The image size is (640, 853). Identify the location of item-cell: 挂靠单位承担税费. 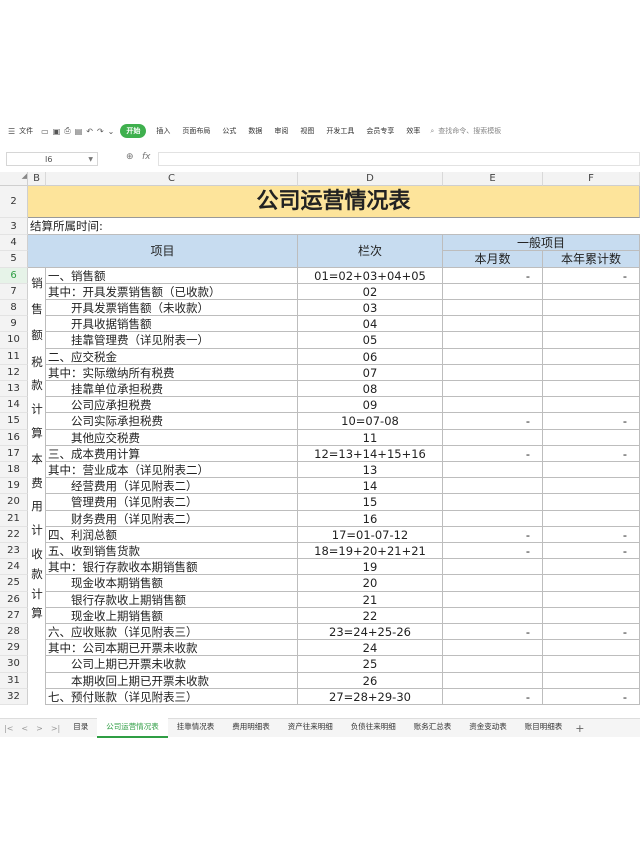
(172, 389).